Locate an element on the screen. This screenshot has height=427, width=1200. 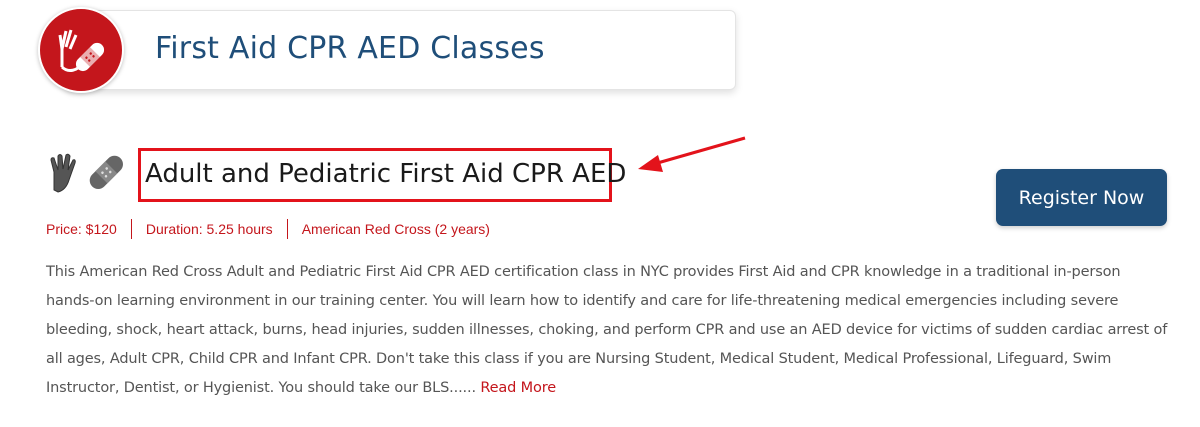
hand-icon is located at coordinates (63, 173).